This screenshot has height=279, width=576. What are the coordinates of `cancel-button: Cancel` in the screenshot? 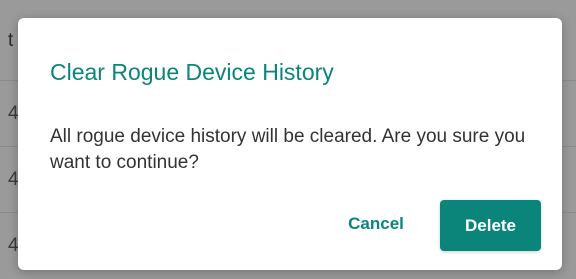 It's located at (376, 224).